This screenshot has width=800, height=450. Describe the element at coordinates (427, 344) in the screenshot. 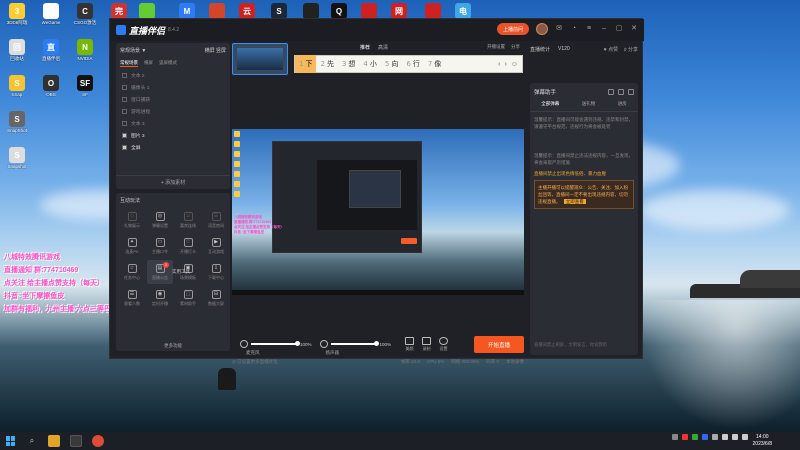

I see `record-button: 录制` at that location.